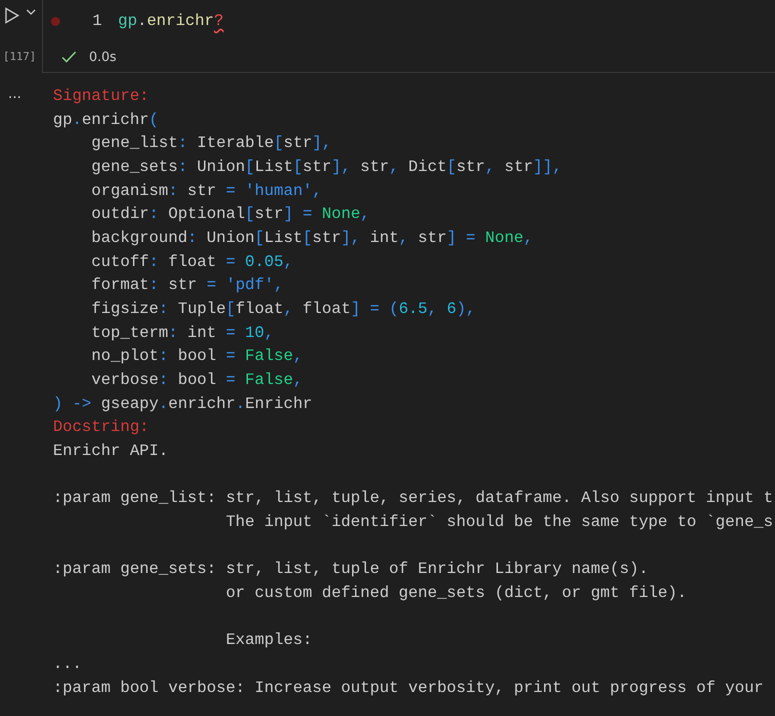 The image size is (775, 716). What do you see at coordinates (499, 523) in the screenshot?
I see `output-line: The input `identifier` should be the same type to `gene_s` at bounding box center [499, 523].